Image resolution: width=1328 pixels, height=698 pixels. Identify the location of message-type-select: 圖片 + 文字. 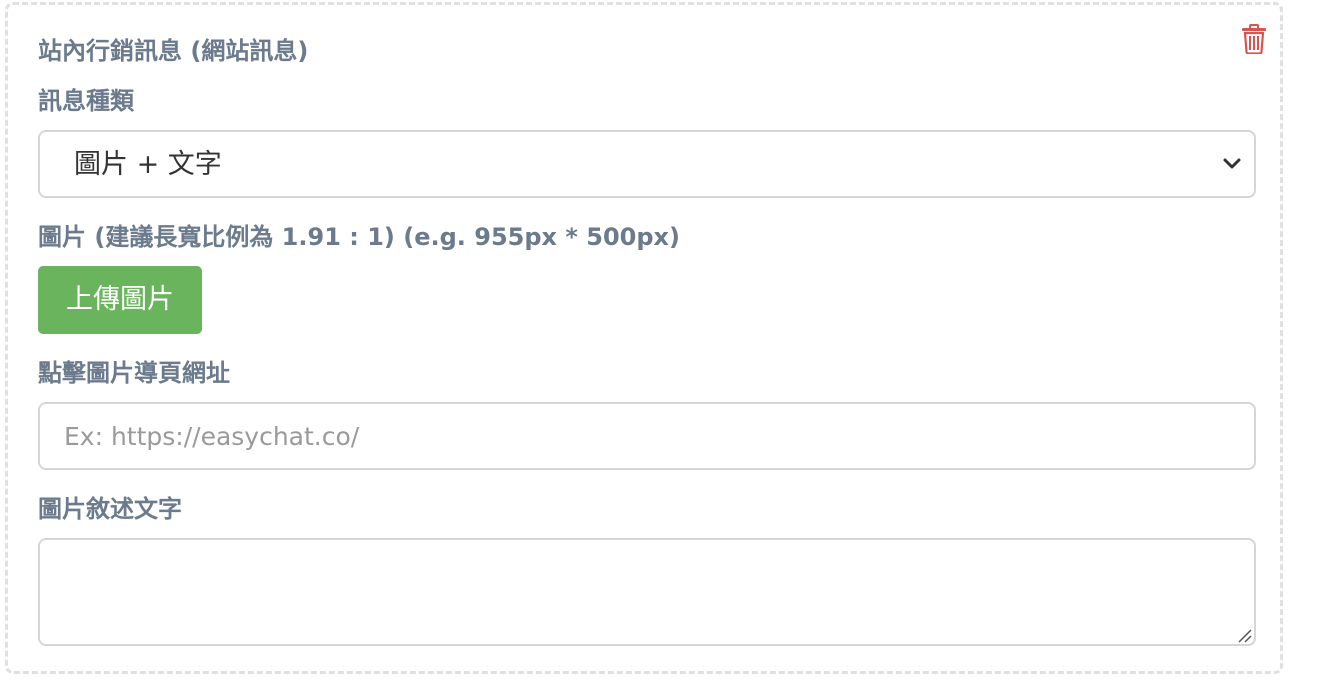
(647, 164).